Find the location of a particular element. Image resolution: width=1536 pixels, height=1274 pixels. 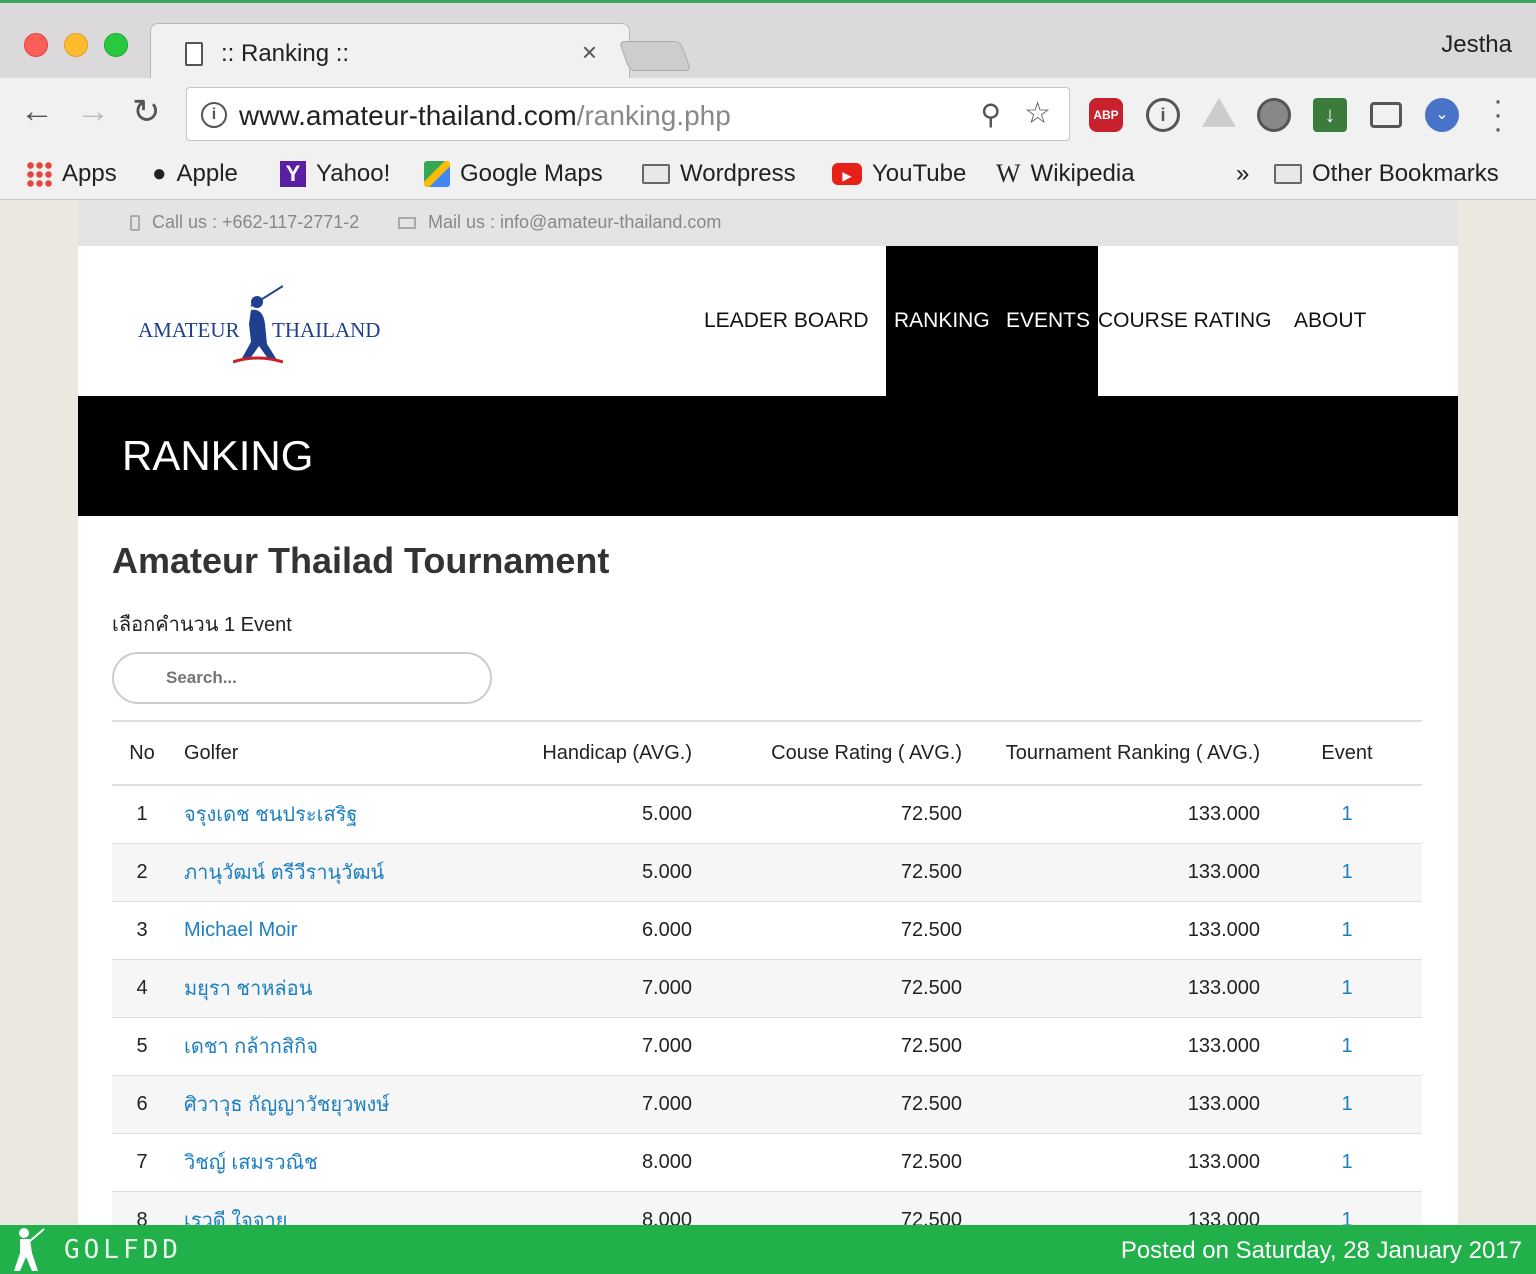

bookmark-star-icon: ☆ is located at coordinates (1037, 113).